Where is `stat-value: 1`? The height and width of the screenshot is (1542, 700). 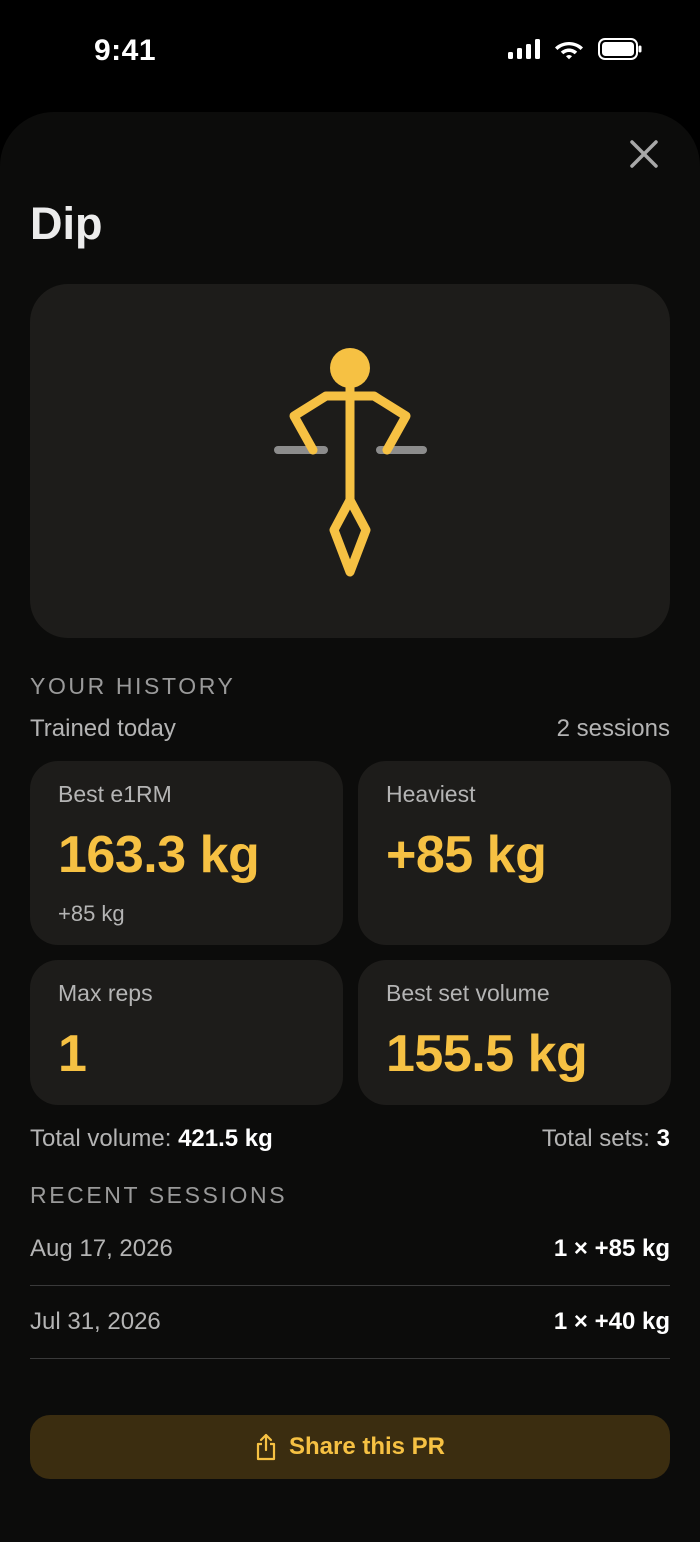
stat-value: 1 is located at coordinates (72, 1054).